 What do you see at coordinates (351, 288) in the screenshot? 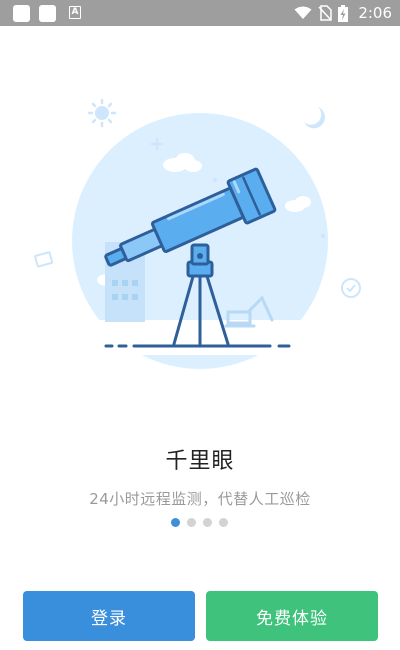
I see `clock-icon` at bounding box center [351, 288].